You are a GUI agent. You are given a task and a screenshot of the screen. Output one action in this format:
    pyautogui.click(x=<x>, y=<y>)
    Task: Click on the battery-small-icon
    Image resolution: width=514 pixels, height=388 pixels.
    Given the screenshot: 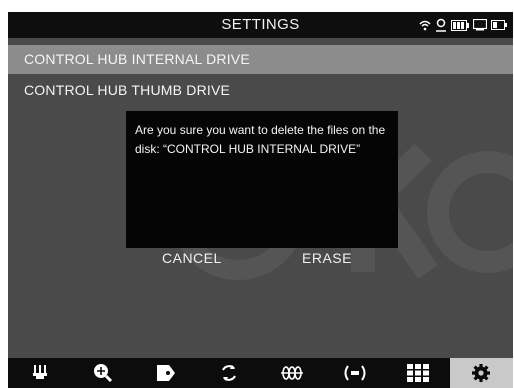 What is the action you would take?
    pyautogui.click(x=499, y=25)
    